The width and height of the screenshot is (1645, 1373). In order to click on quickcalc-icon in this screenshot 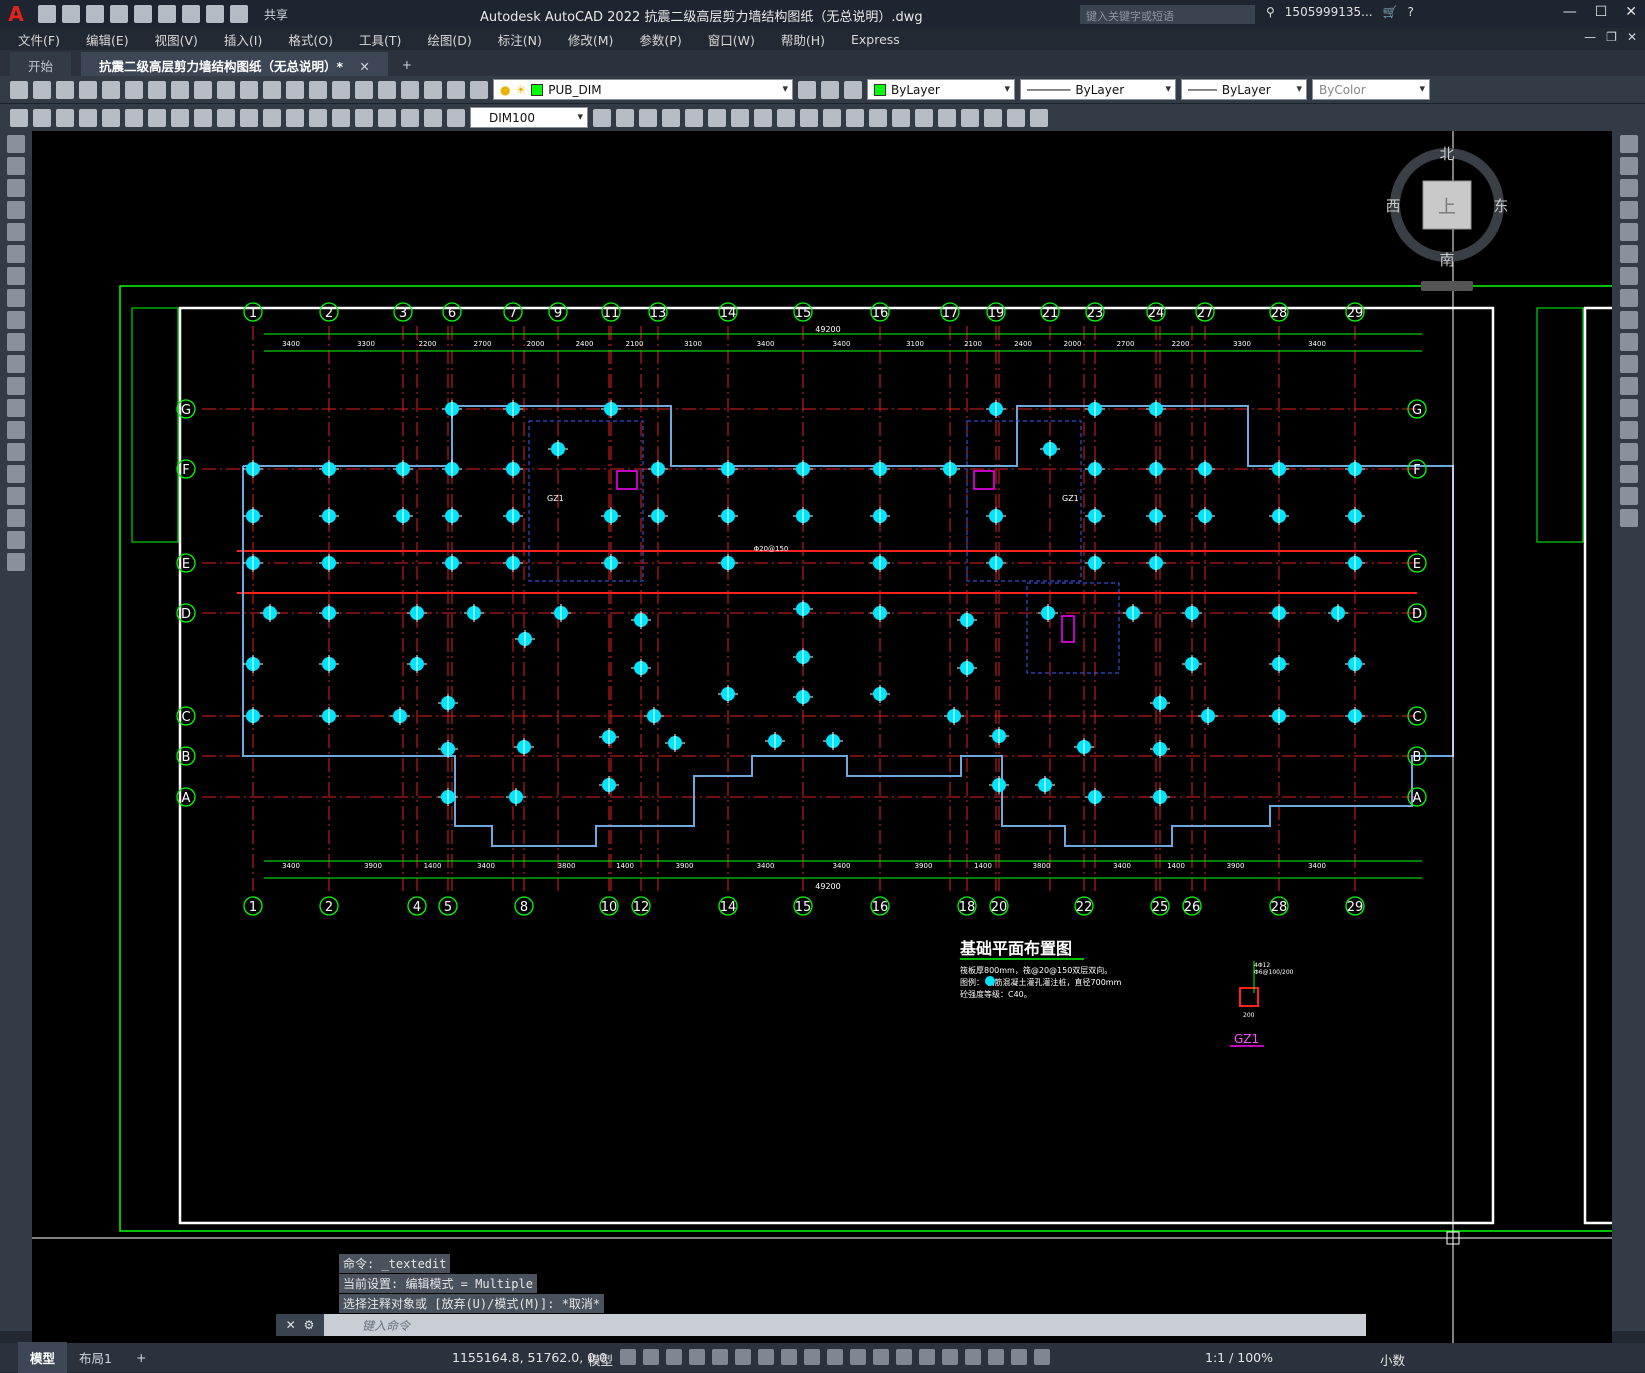, I will do `click(433, 89)`.